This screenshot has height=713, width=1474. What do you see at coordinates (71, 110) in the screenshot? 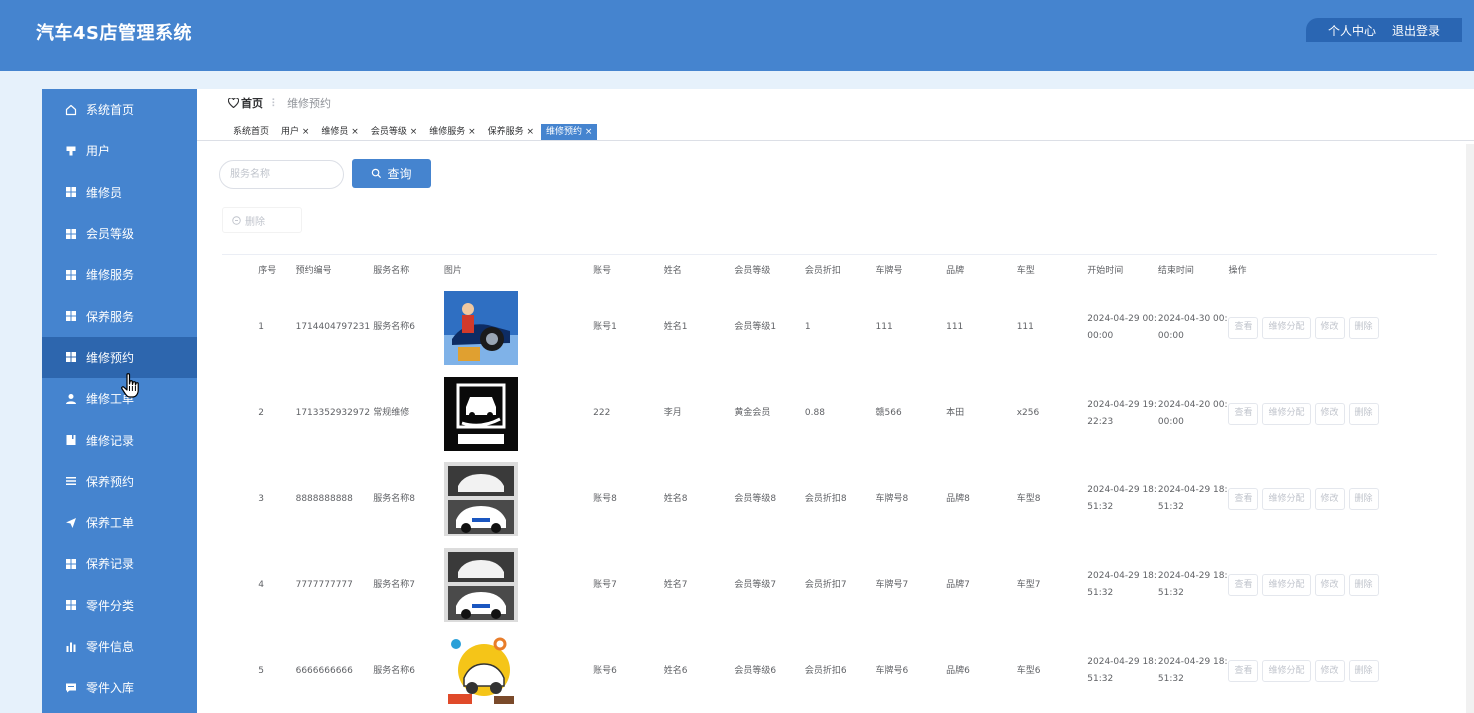
I see `home-icon` at bounding box center [71, 110].